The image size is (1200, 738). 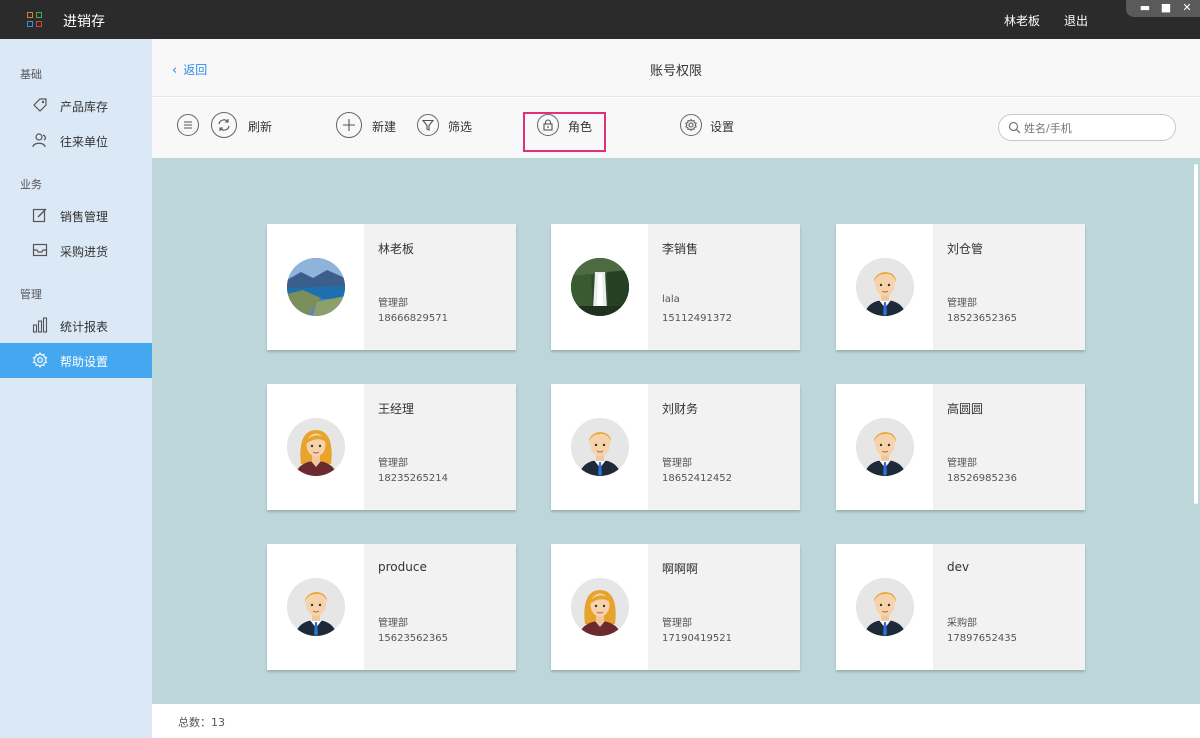 I want to click on app-grid-icon, so click(x=35, y=20).